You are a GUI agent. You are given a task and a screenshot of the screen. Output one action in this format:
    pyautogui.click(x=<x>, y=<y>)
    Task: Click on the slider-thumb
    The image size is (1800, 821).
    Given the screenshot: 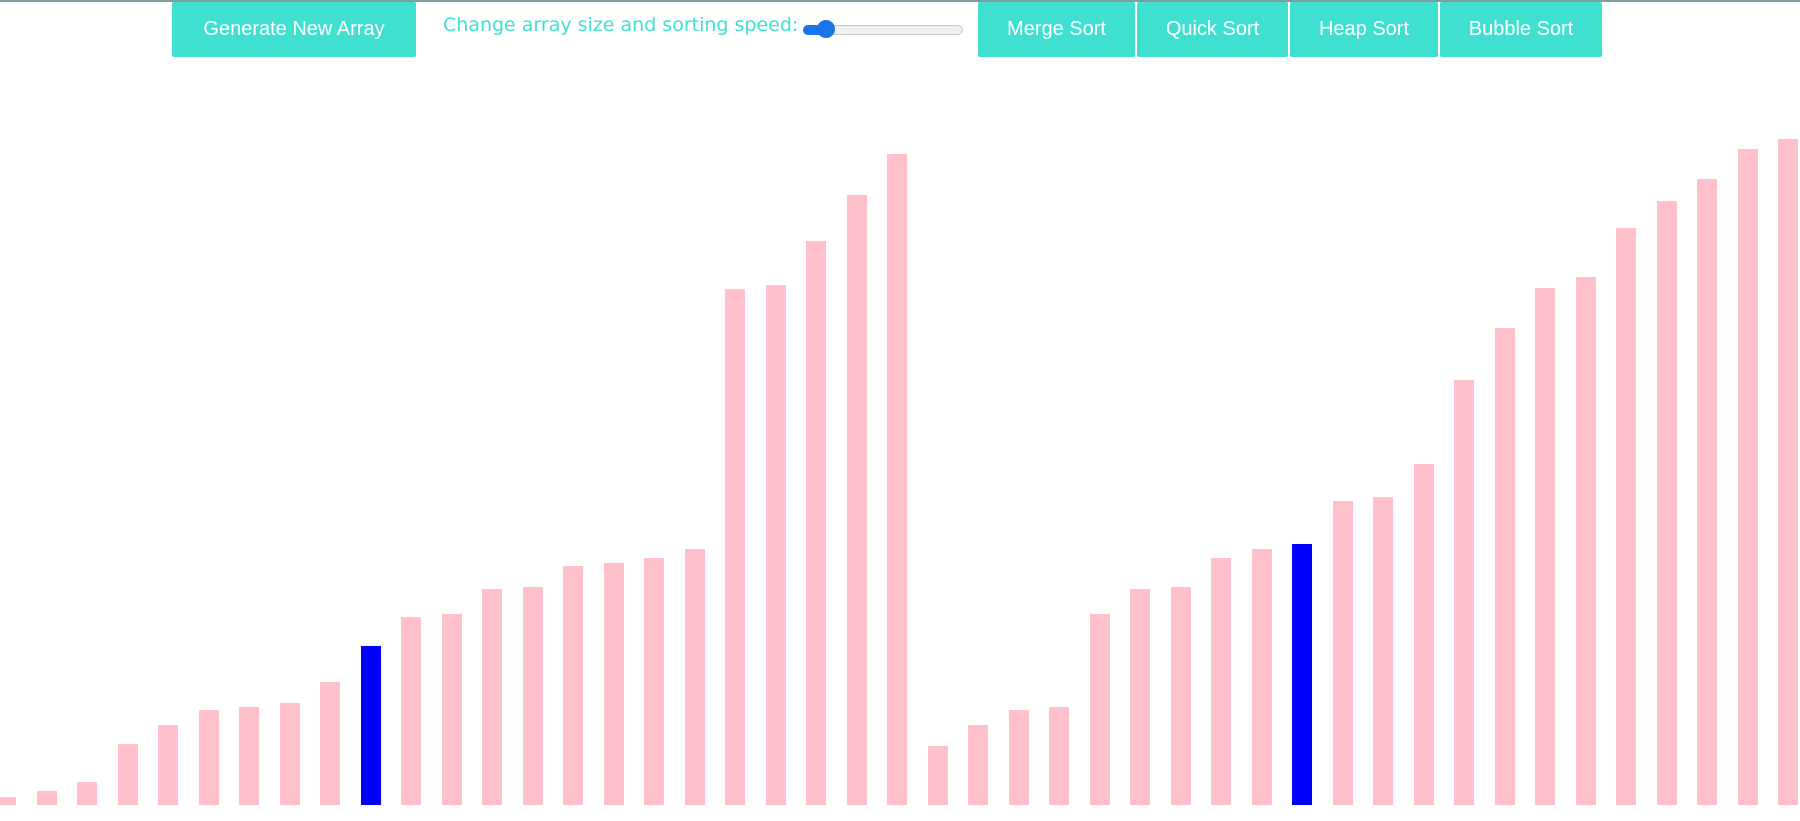 What is the action you would take?
    pyautogui.click(x=826, y=29)
    